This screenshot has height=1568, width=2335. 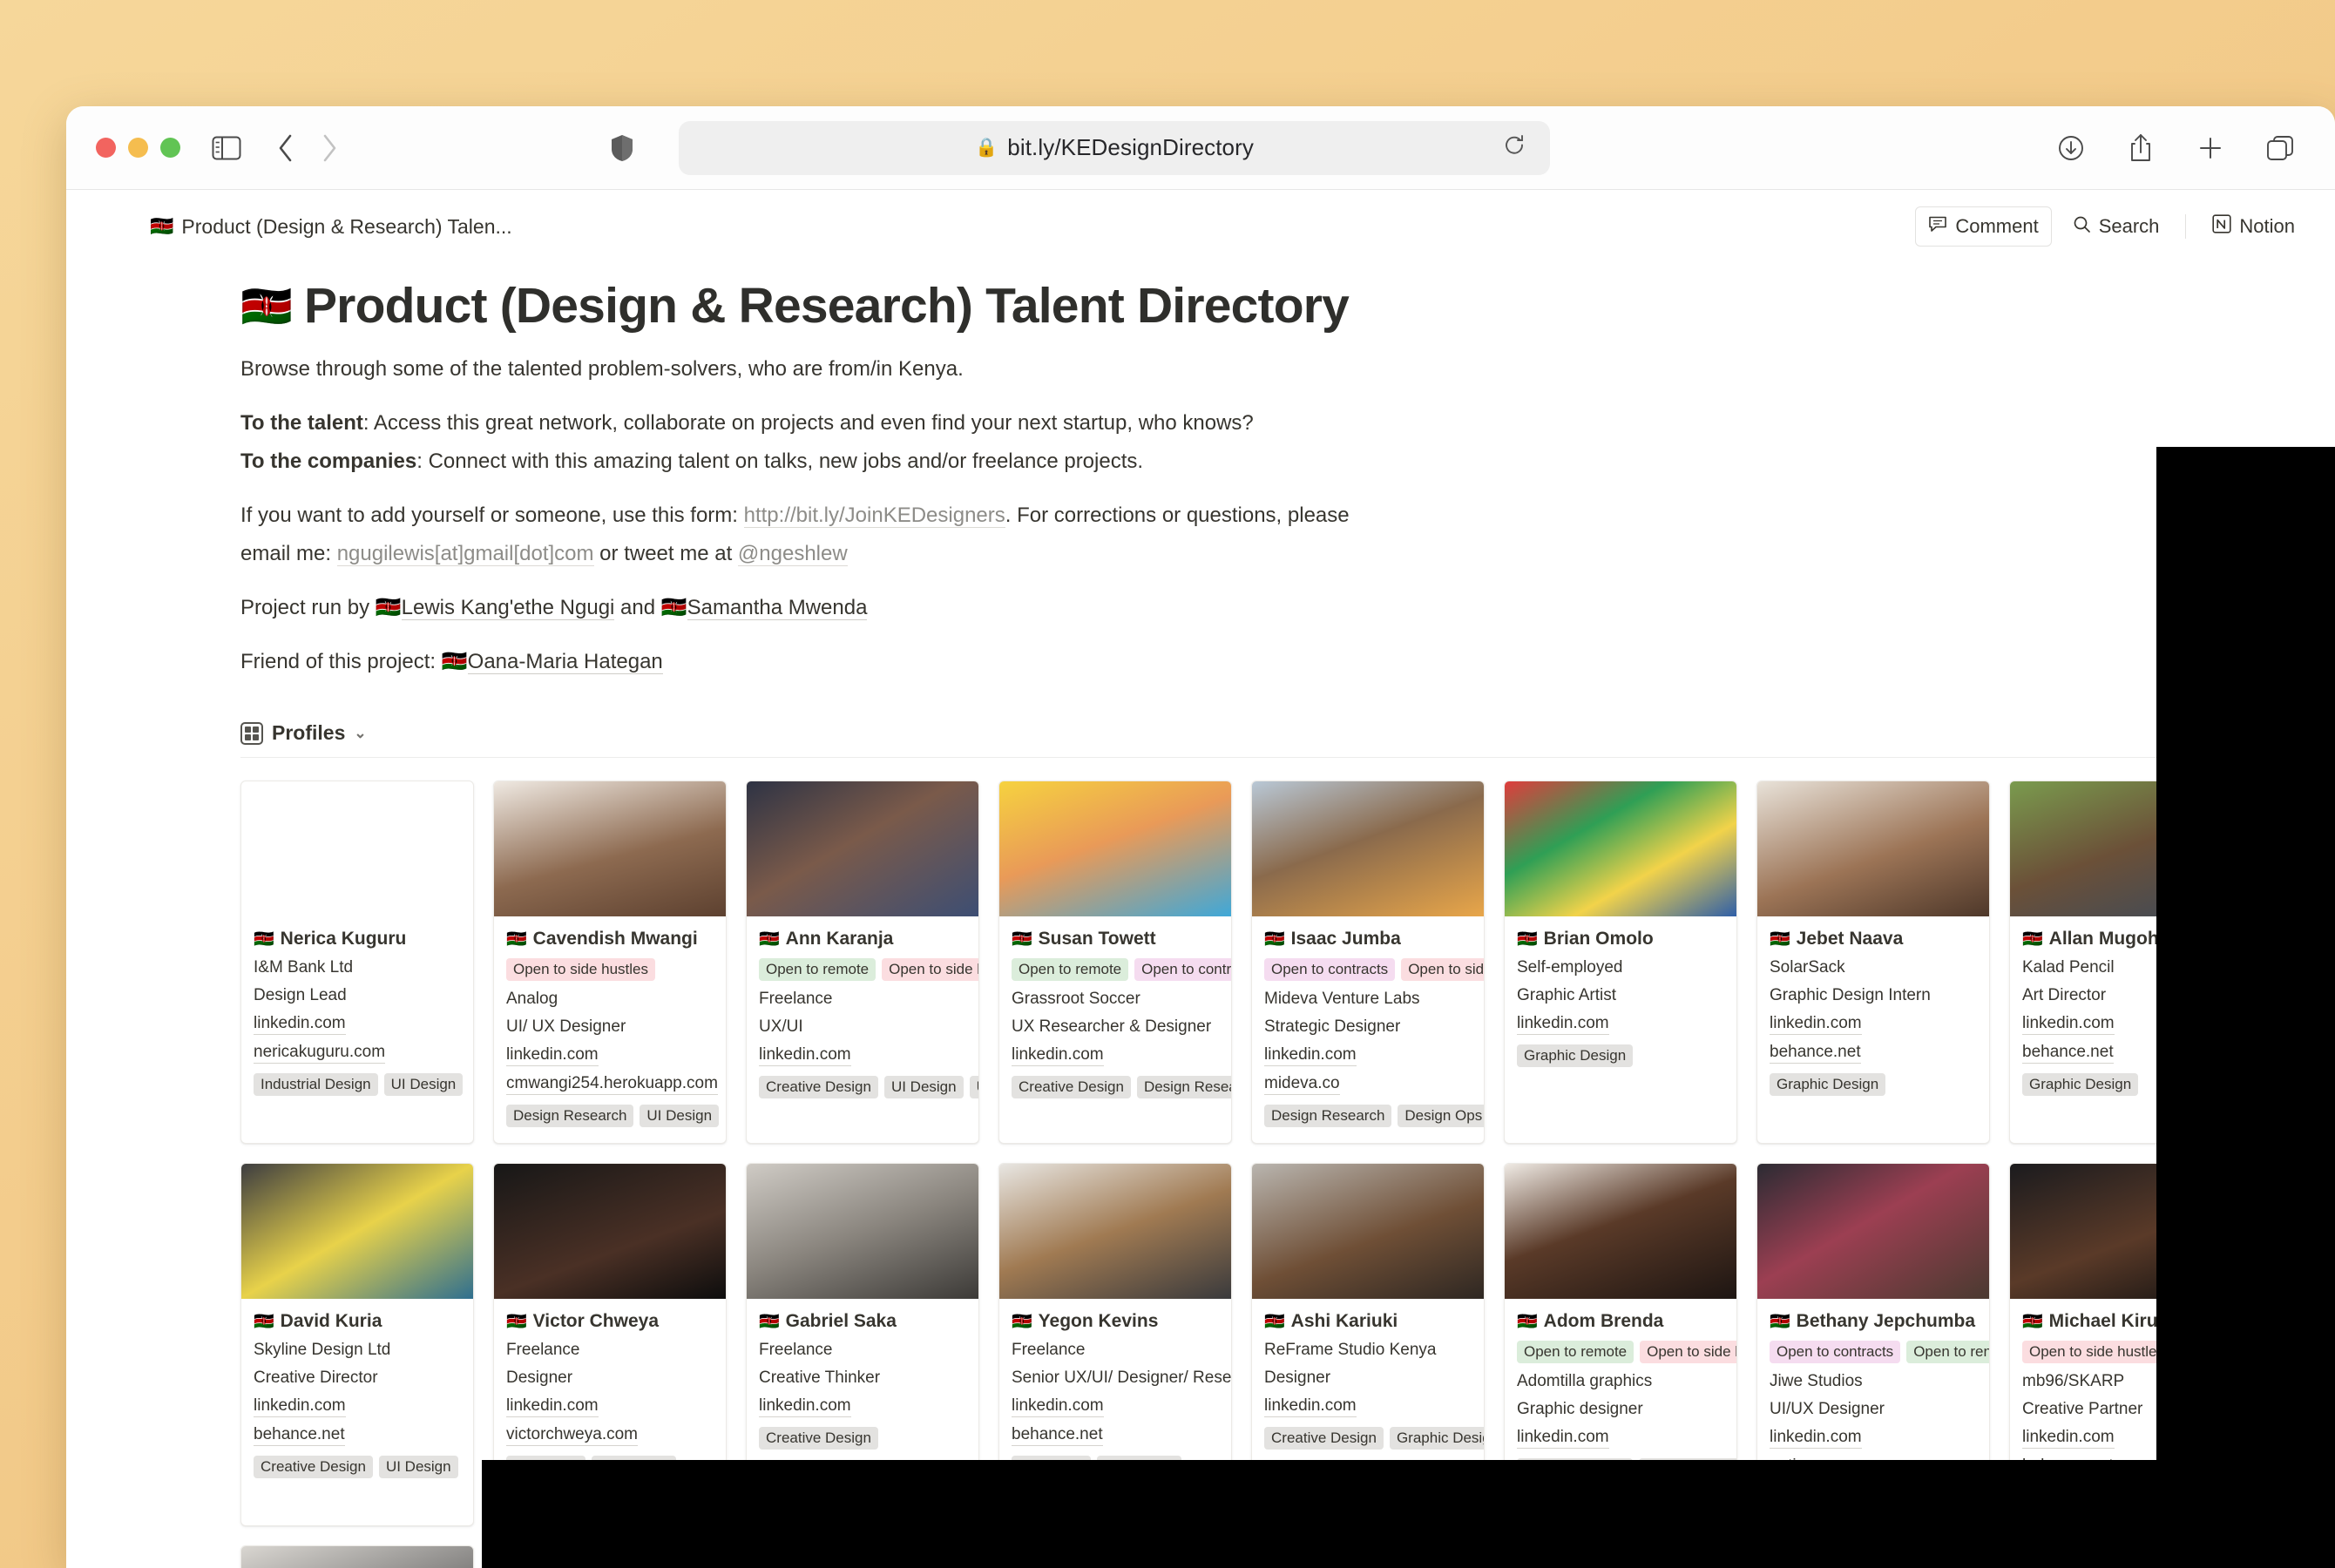 I want to click on address-bar: 🔒 bit.ly/KEDesignDirectory, so click(x=1115, y=147).